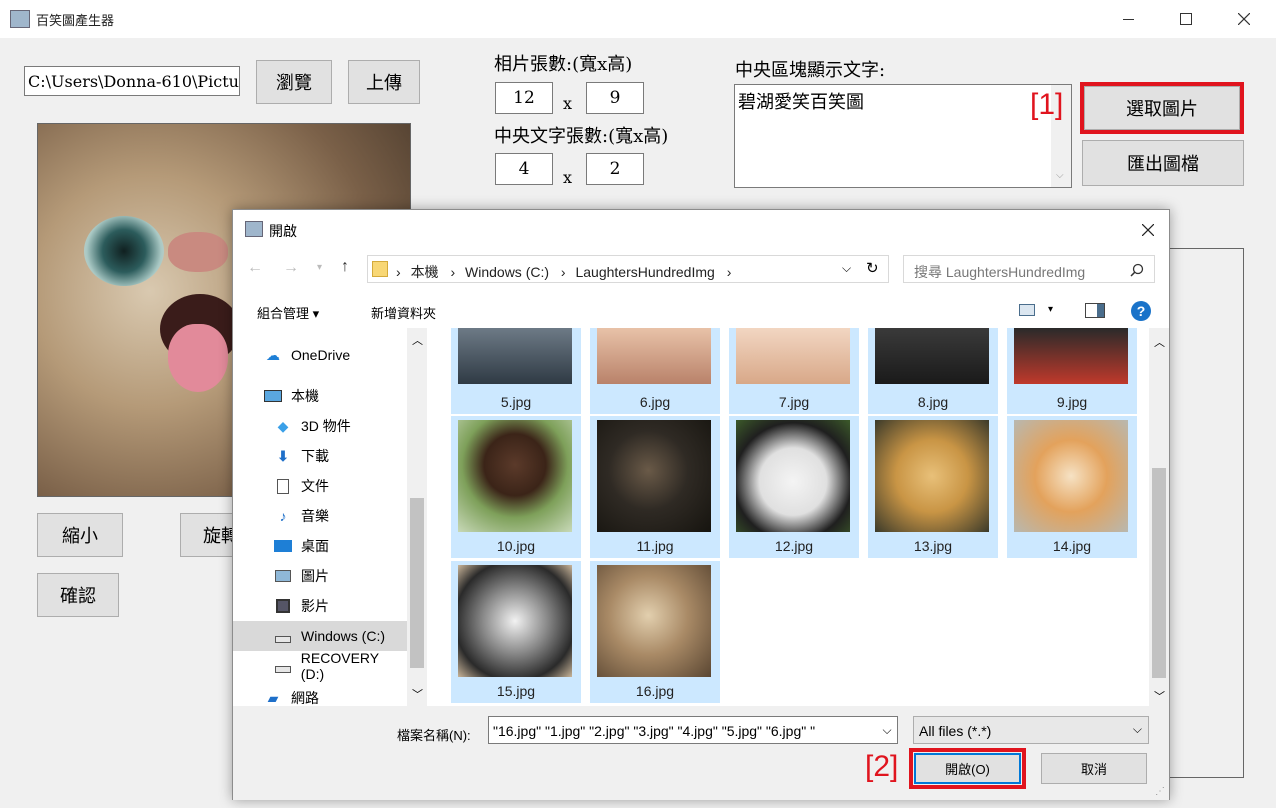 This screenshot has width=1276, height=808. Describe the element at coordinates (1050, 309) in the screenshot. I see `view-dropdown-icon: ▾` at that location.